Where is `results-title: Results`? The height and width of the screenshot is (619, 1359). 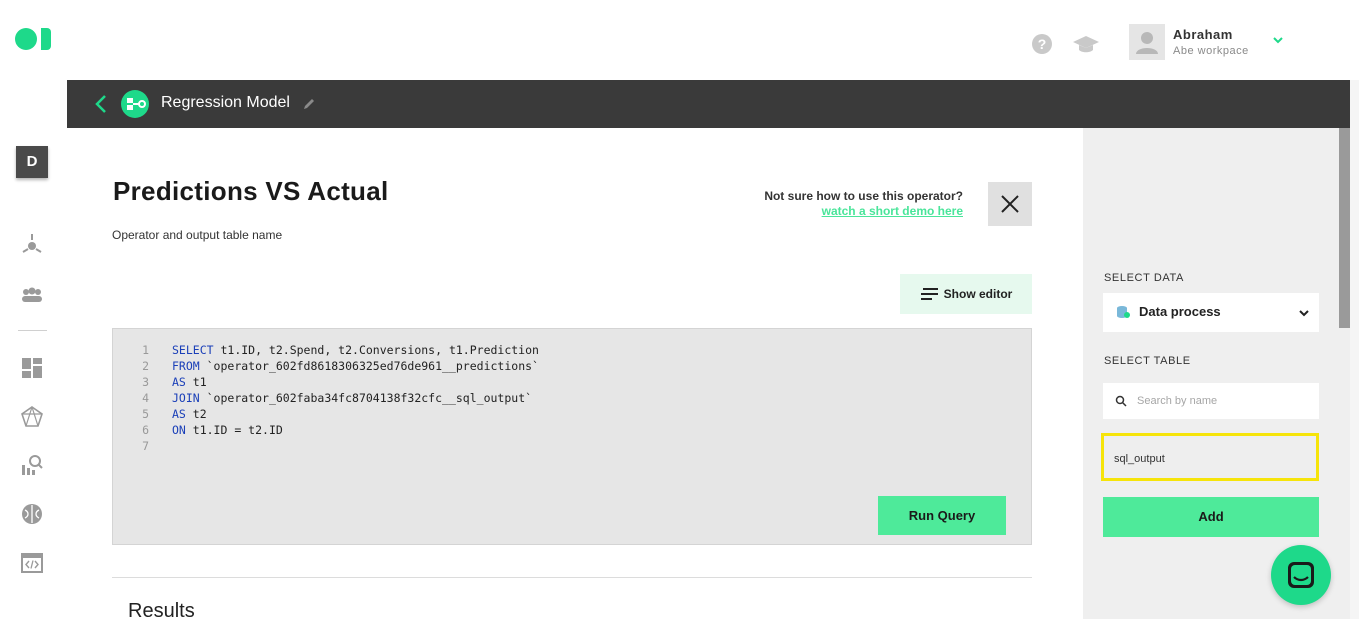 results-title: Results is located at coordinates (161, 609).